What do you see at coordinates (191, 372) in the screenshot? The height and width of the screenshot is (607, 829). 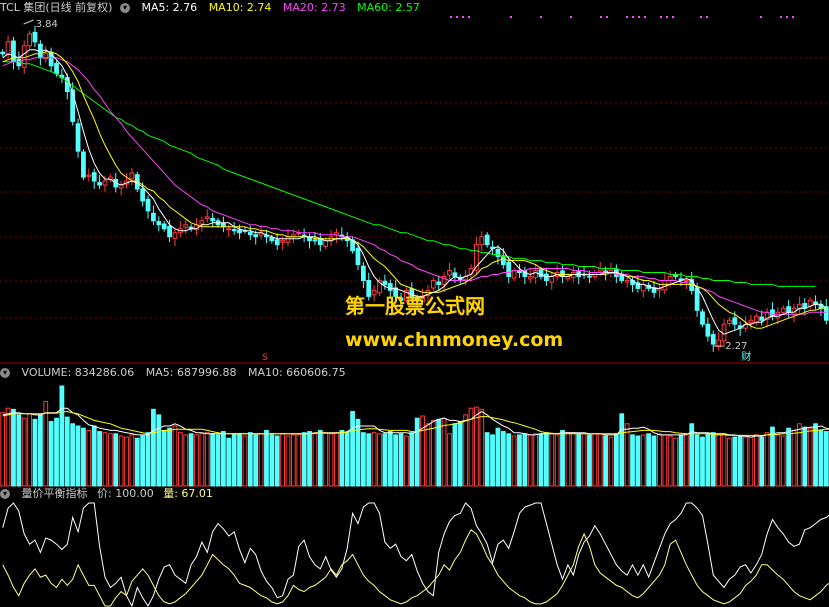 I see `volume-ma5-value: MA5: 687996.88` at bounding box center [191, 372].